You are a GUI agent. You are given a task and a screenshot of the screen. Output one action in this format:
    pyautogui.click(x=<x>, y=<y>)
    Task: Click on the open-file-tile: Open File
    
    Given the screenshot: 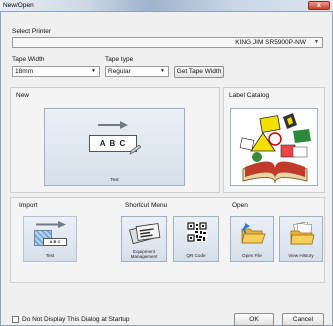 What is the action you would take?
    pyautogui.click(x=252, y=239)
    